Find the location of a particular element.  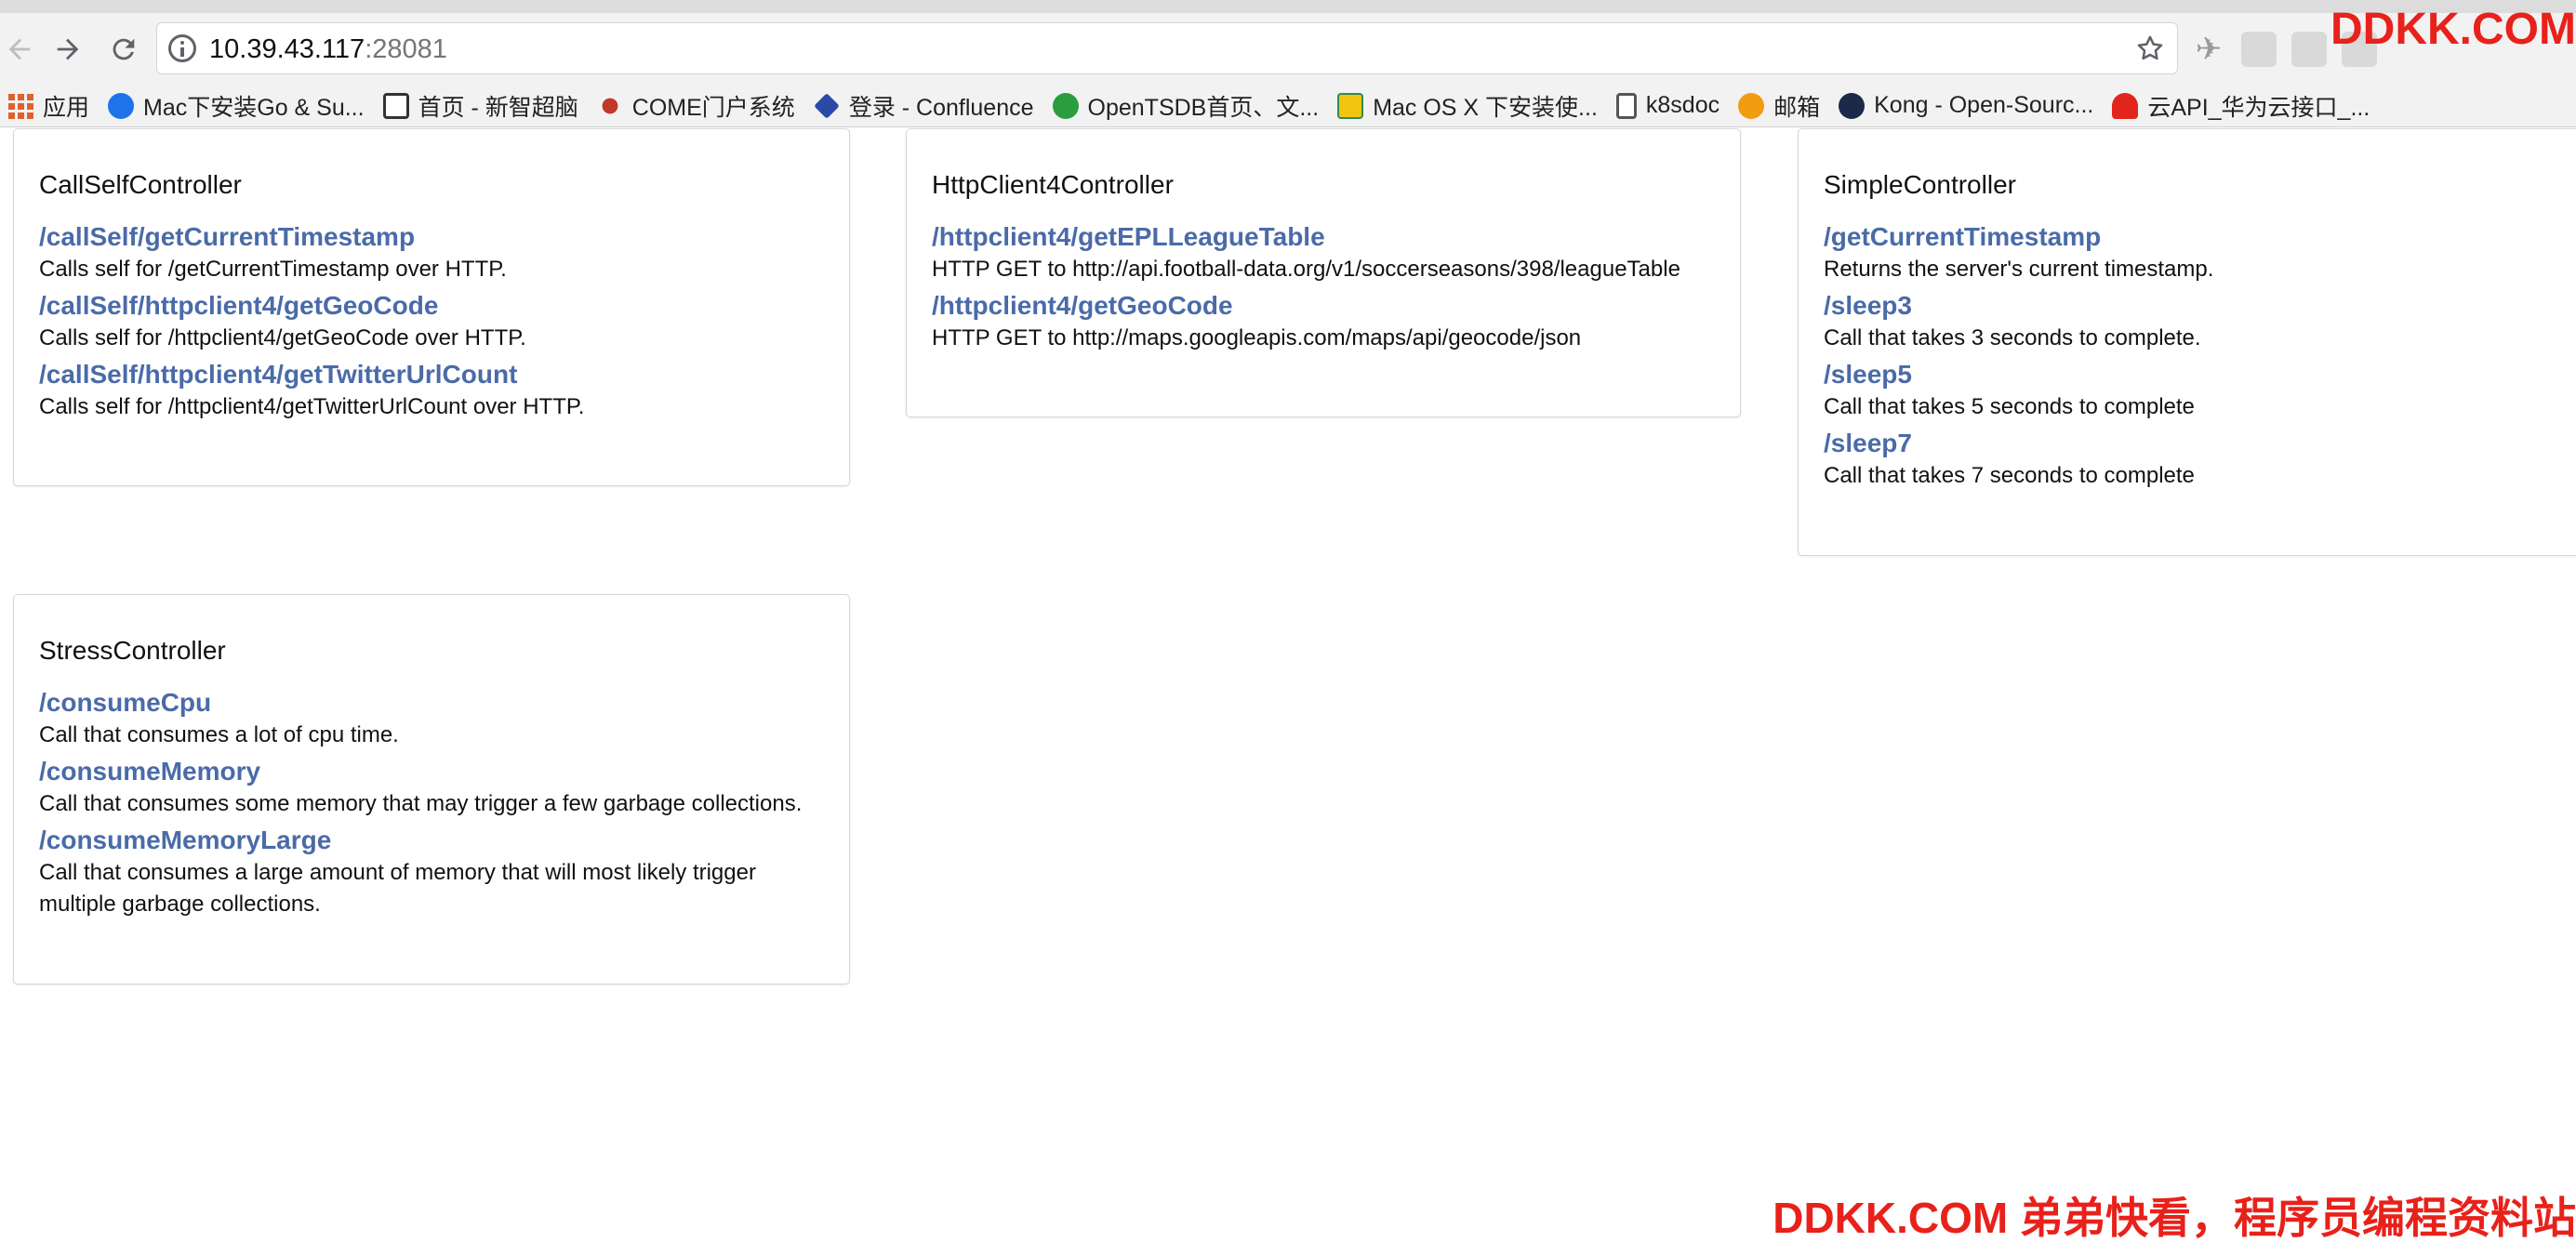

bookmark-apps: 应用 is located at coordinates (48, 106).